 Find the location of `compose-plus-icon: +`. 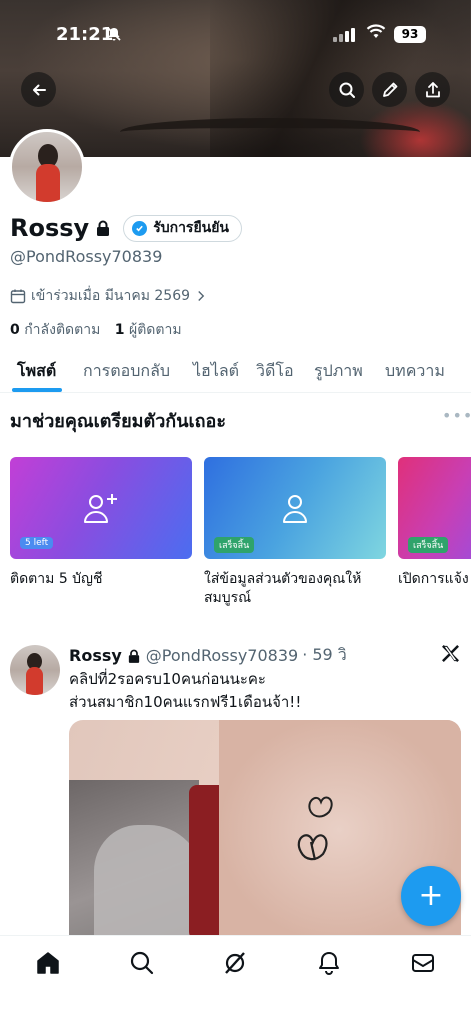

compose-plus-icon: + is located at coordinates (431, 895).